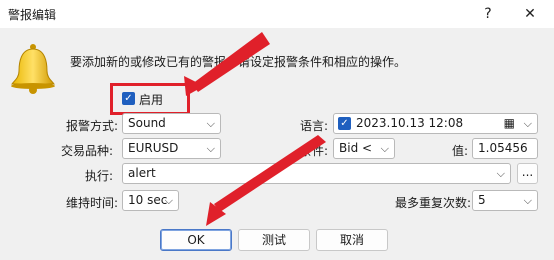  Describe the element at coordinates (488, 14) in the screenshot. I see `help-button: ?` at that location.